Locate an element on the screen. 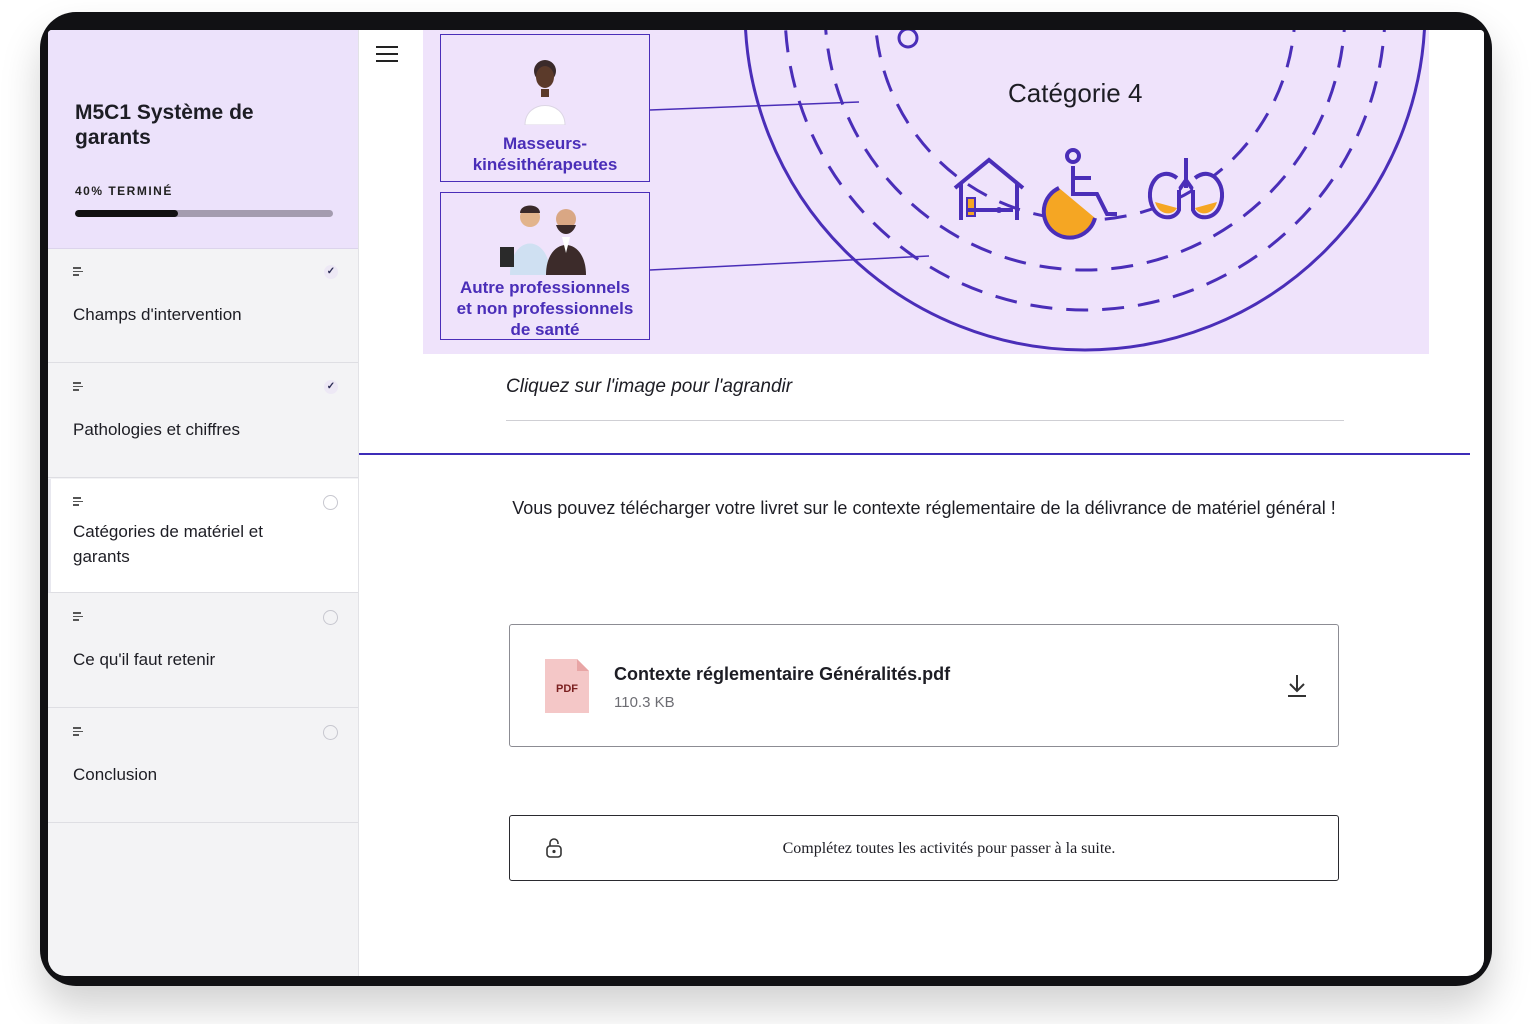 Image resolution: width=1536 pixels, height=1024 pixels. section-divider is located at coordinates (914, 454).